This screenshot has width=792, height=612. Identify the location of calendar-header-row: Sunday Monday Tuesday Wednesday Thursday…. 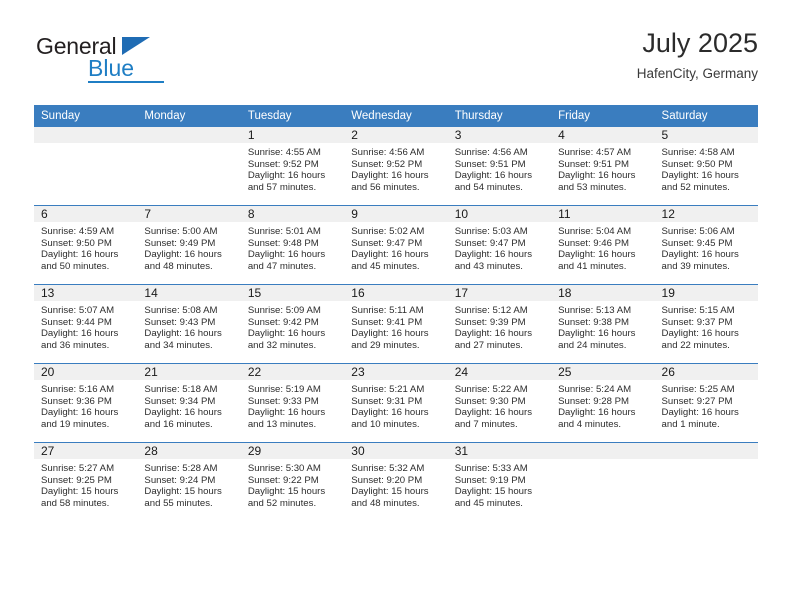
(396, 116).